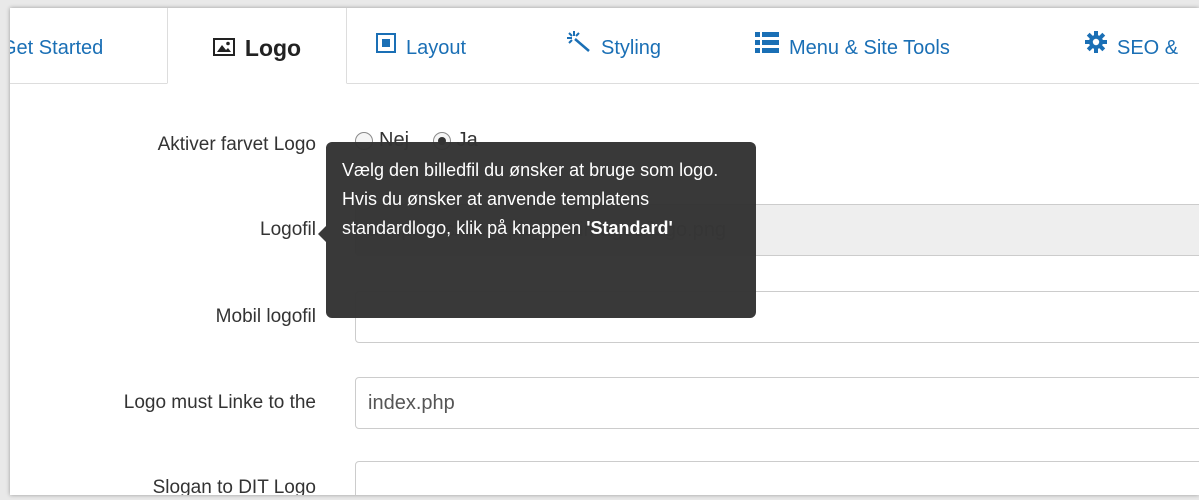 This screenshot has height=500, width=1199. I want to click on tab-menu-site-tools: Menu & Site Tools, so click(852, 45).